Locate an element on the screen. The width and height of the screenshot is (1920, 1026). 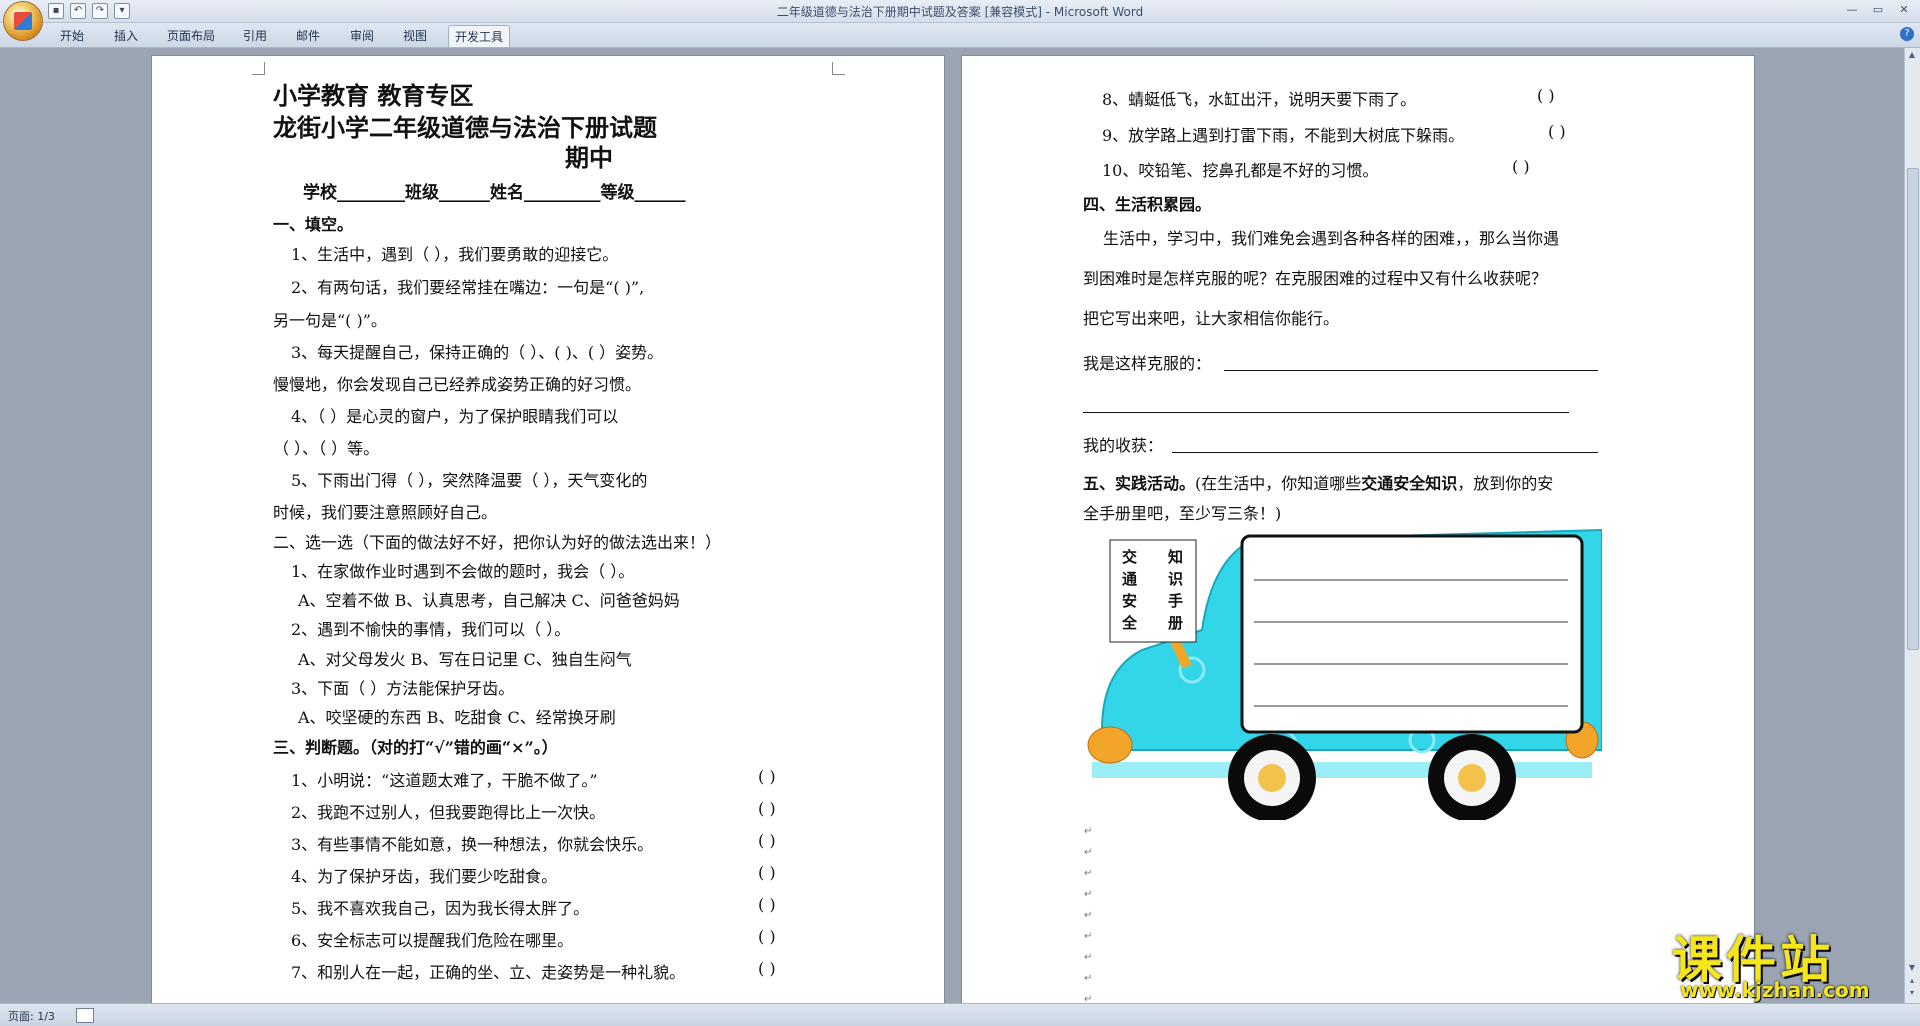
sign-char: 识 is located at coordinates (1175, 579).